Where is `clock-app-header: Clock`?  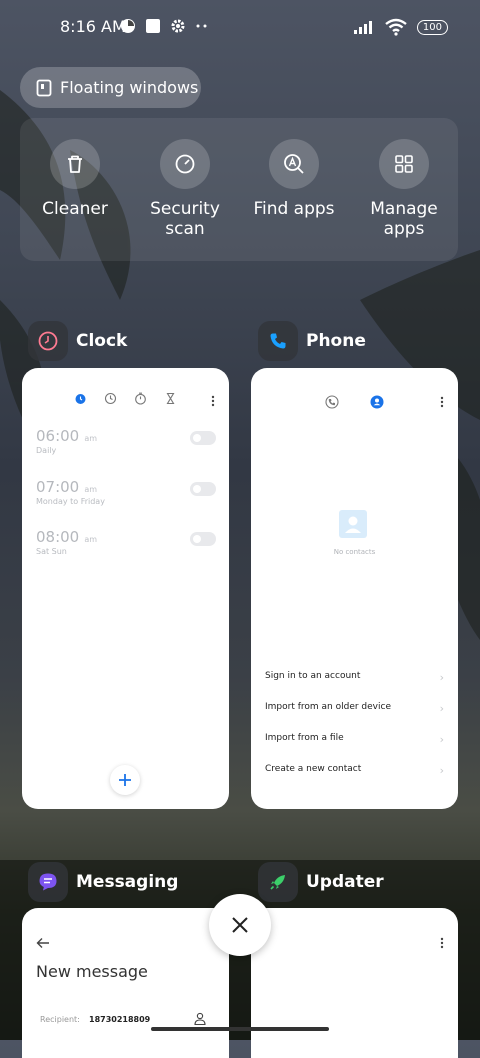
clock-app-header: Clock is located at coordinates (77, 341).